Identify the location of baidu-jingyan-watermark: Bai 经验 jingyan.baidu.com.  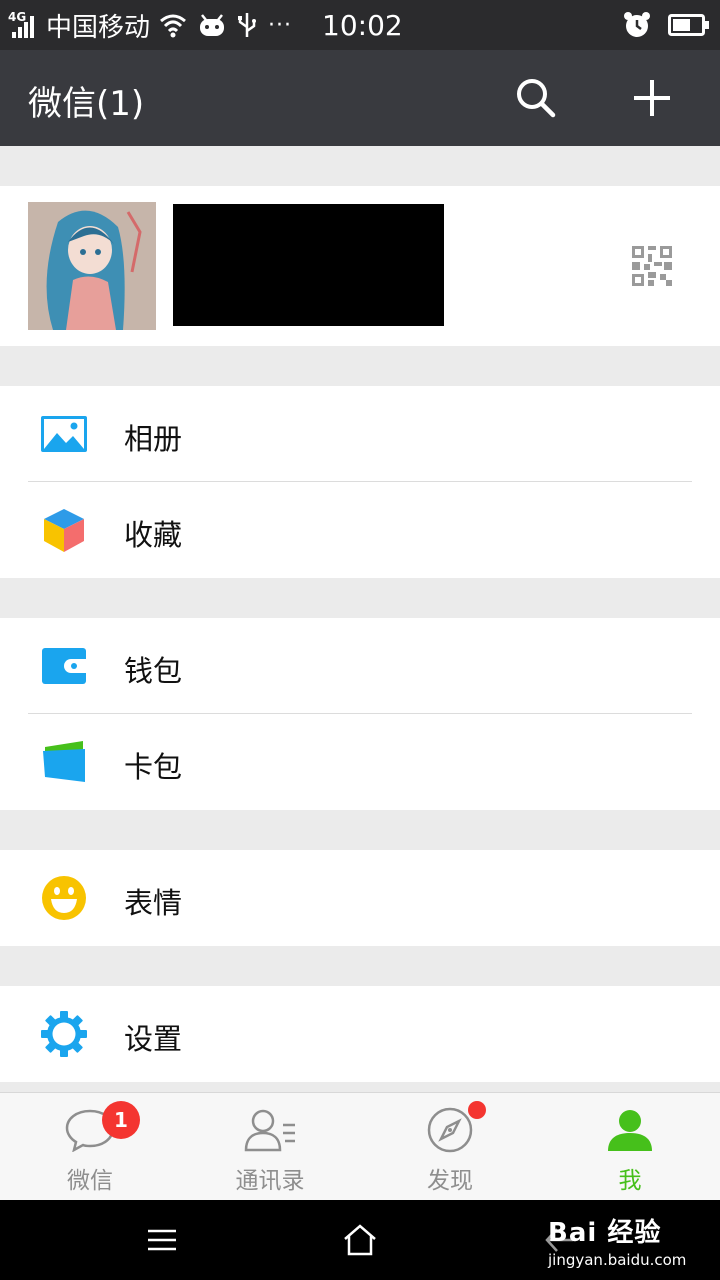
(617, 1240).